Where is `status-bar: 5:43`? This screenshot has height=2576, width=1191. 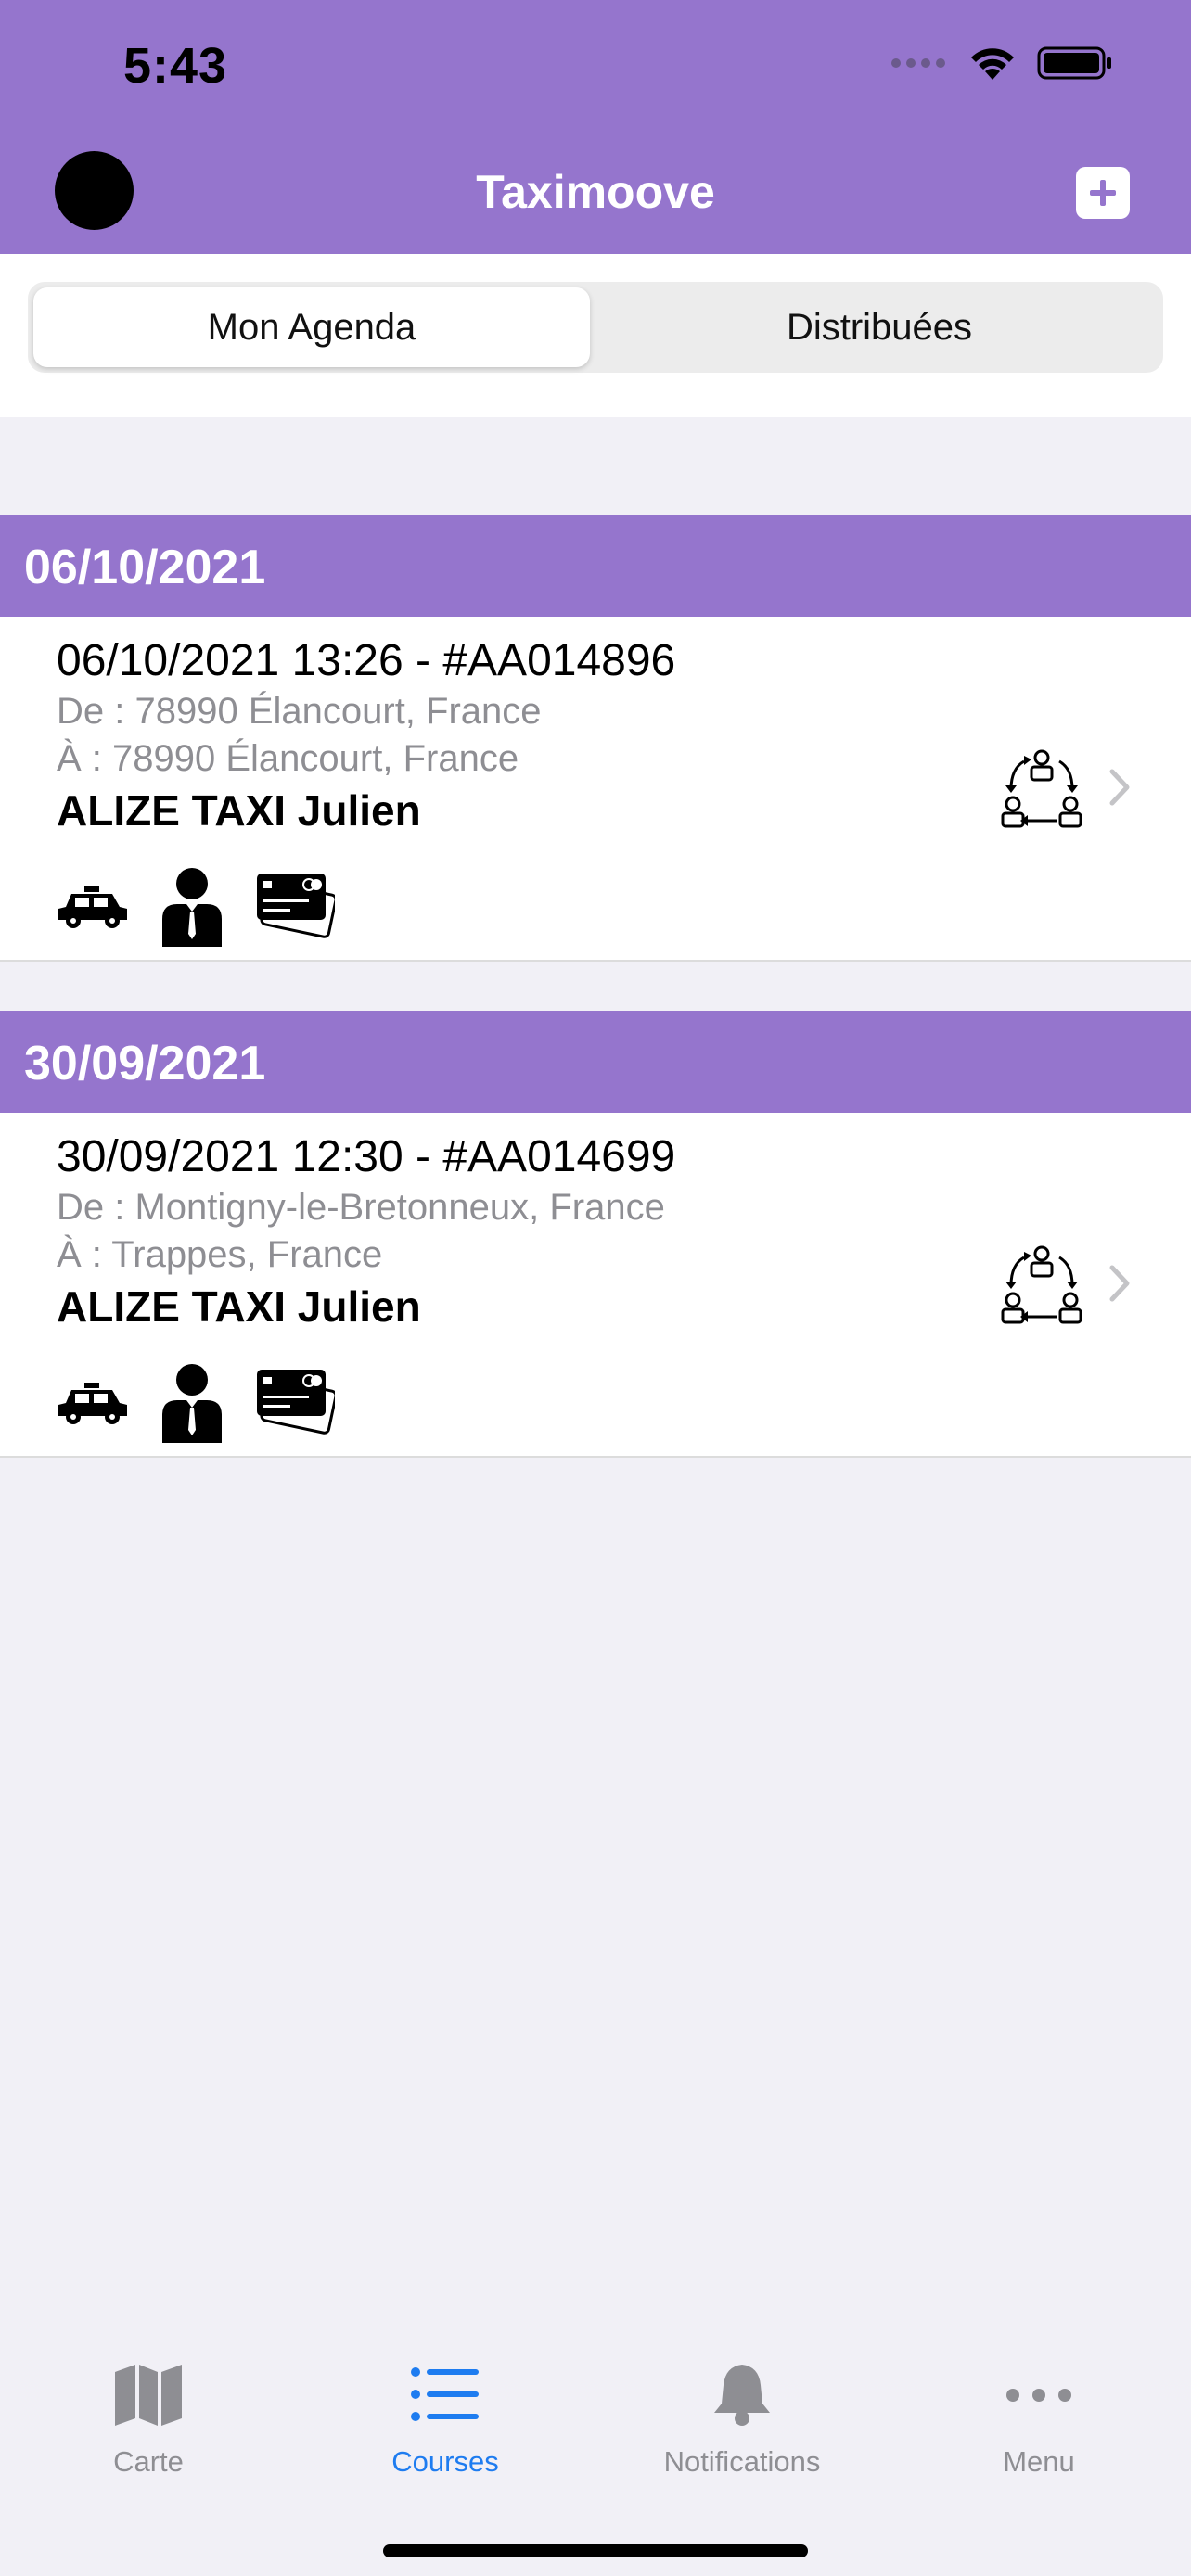
status-bar: 5:43 is located at coordinates (595, 69).